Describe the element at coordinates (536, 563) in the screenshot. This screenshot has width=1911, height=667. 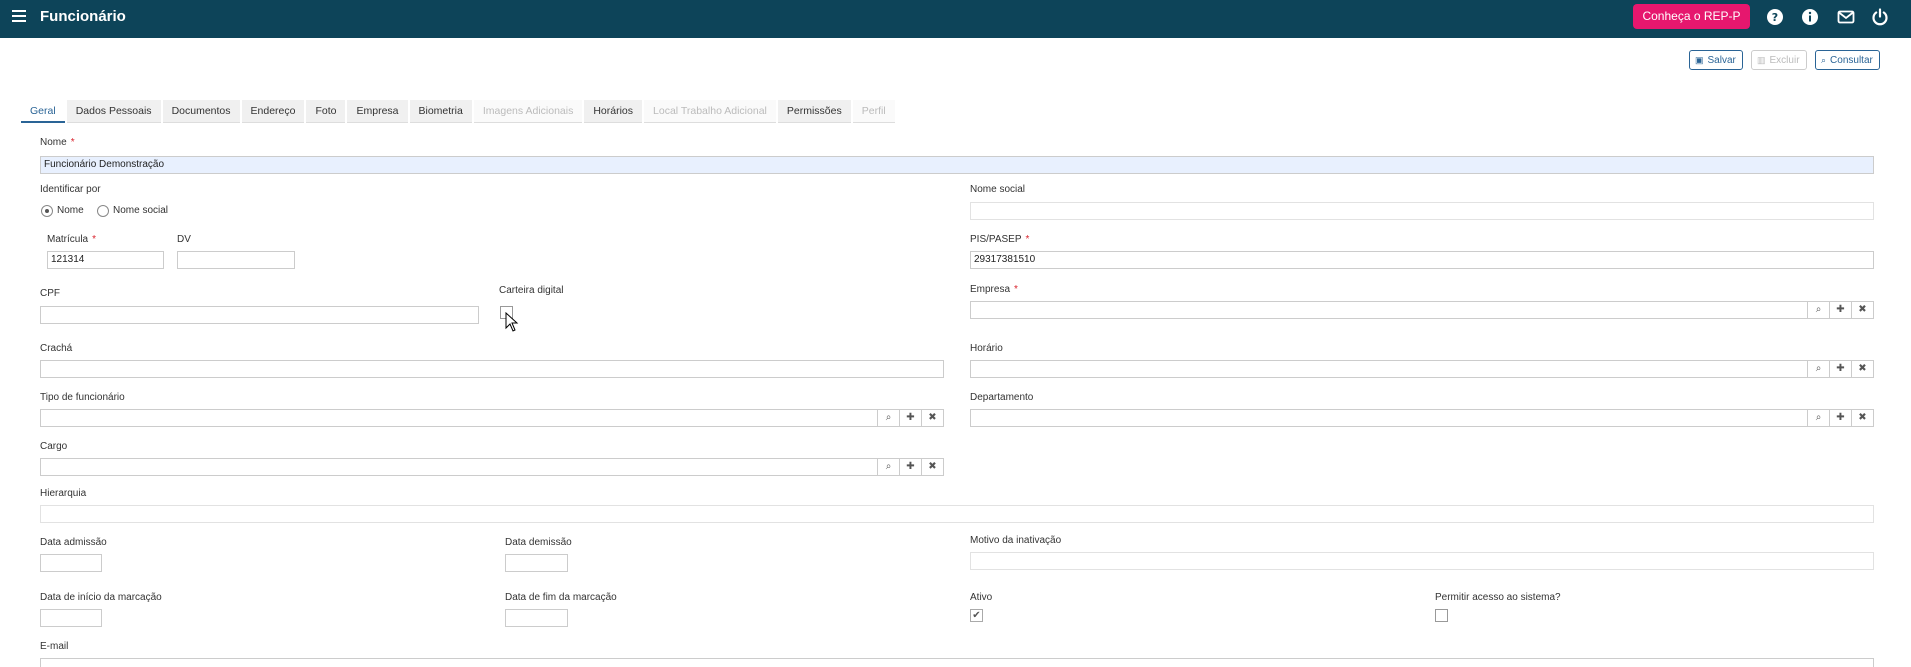
I see `data-demissao-field` at that location.